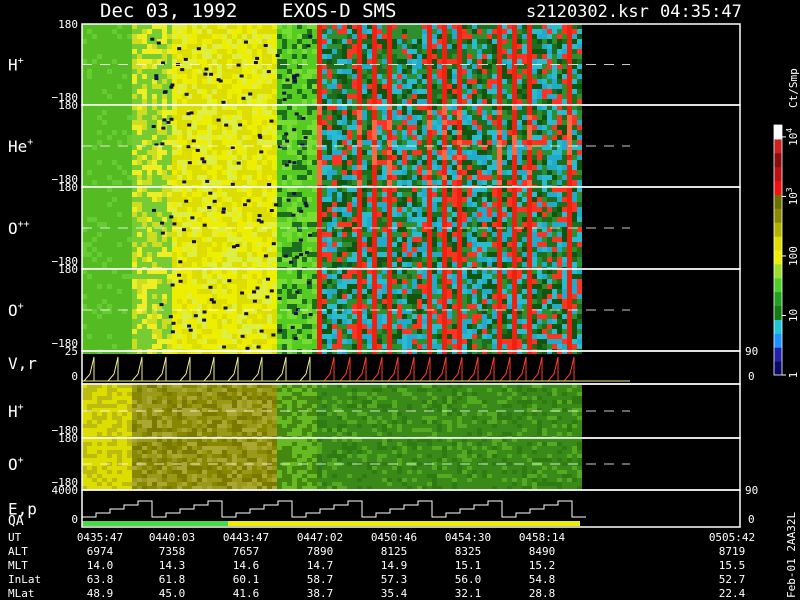  I want to click on ephem-value: 61.8, so click(172, 579).